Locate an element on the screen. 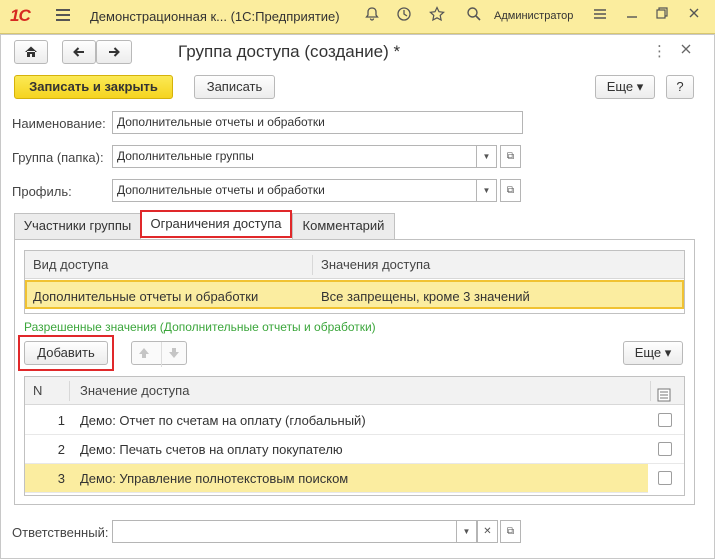 The height and width of the screenshot is (559, 715). allowed-more-button: Еще ▾ is located at coordinates (653, 353).